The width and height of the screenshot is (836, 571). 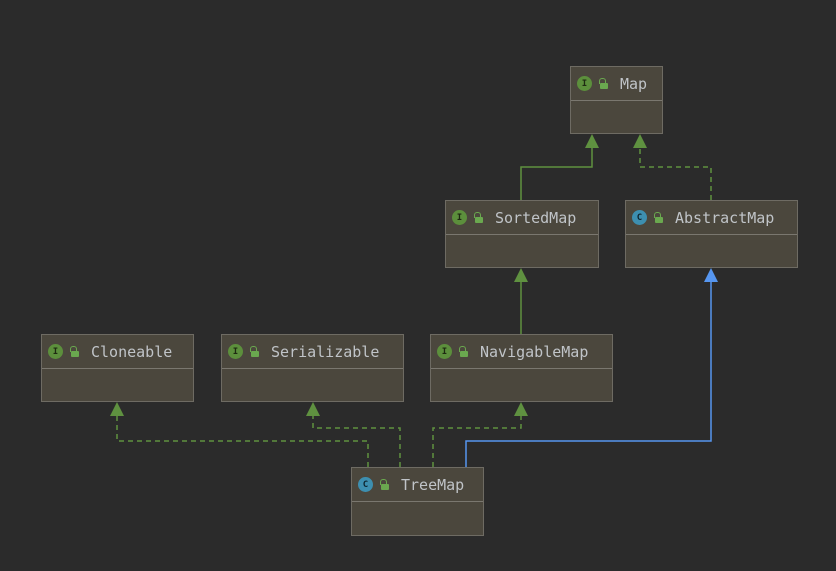 I want to click on arrowhead-treemap-to-abstractmap, so click(x=711, y=275).